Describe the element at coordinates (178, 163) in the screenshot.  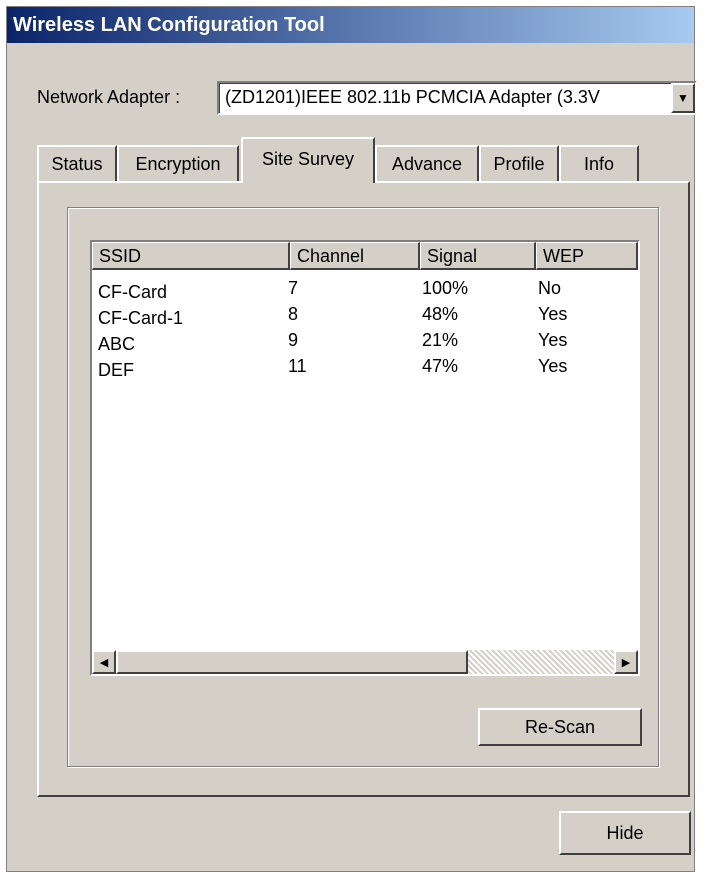
I see `tab-encryption: Encryption` at that location.